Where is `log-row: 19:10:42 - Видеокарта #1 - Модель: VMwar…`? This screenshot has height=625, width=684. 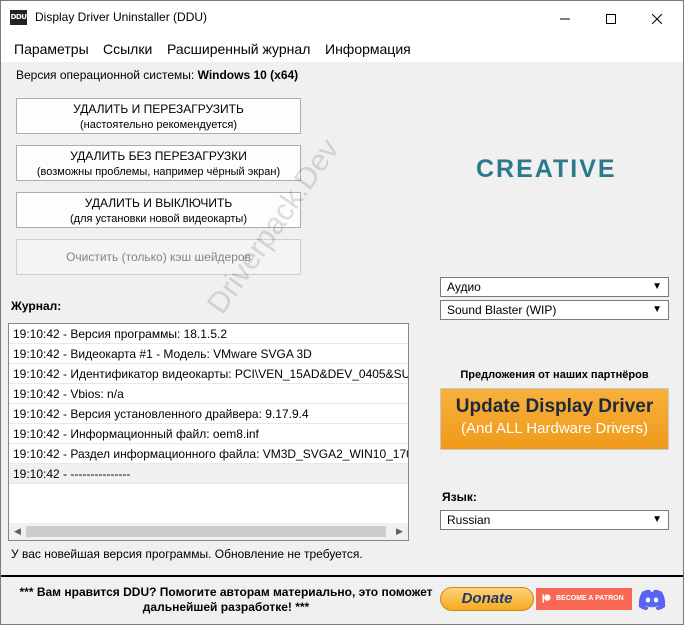
log-row: 19:10:42 - Видеокарта #1 - Модель: VMwar… is located at coordinates (208, 354).